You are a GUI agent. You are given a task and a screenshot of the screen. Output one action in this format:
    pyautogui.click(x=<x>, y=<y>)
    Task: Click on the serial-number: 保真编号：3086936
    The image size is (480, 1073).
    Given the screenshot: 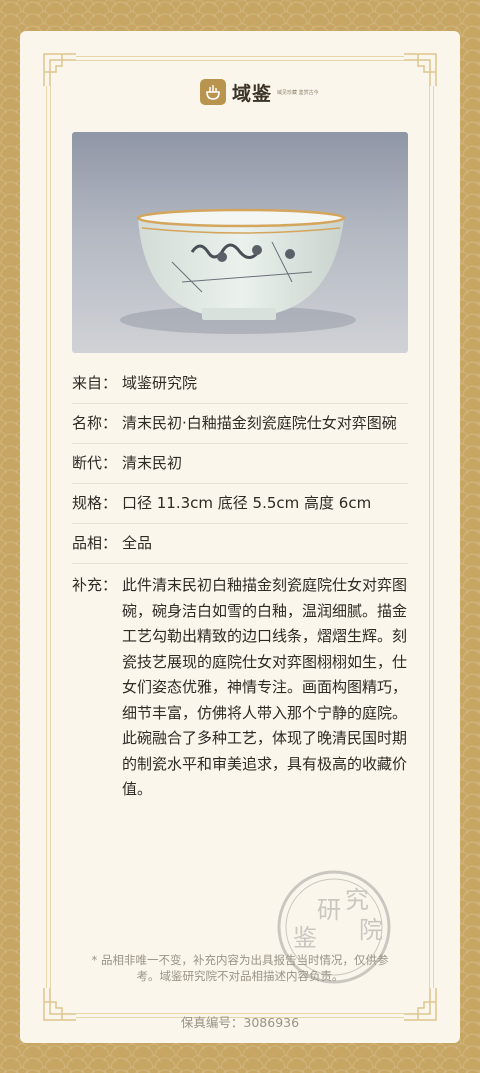 What is the action you would take?
    pyautogui.click(x=240, y=1022)
    